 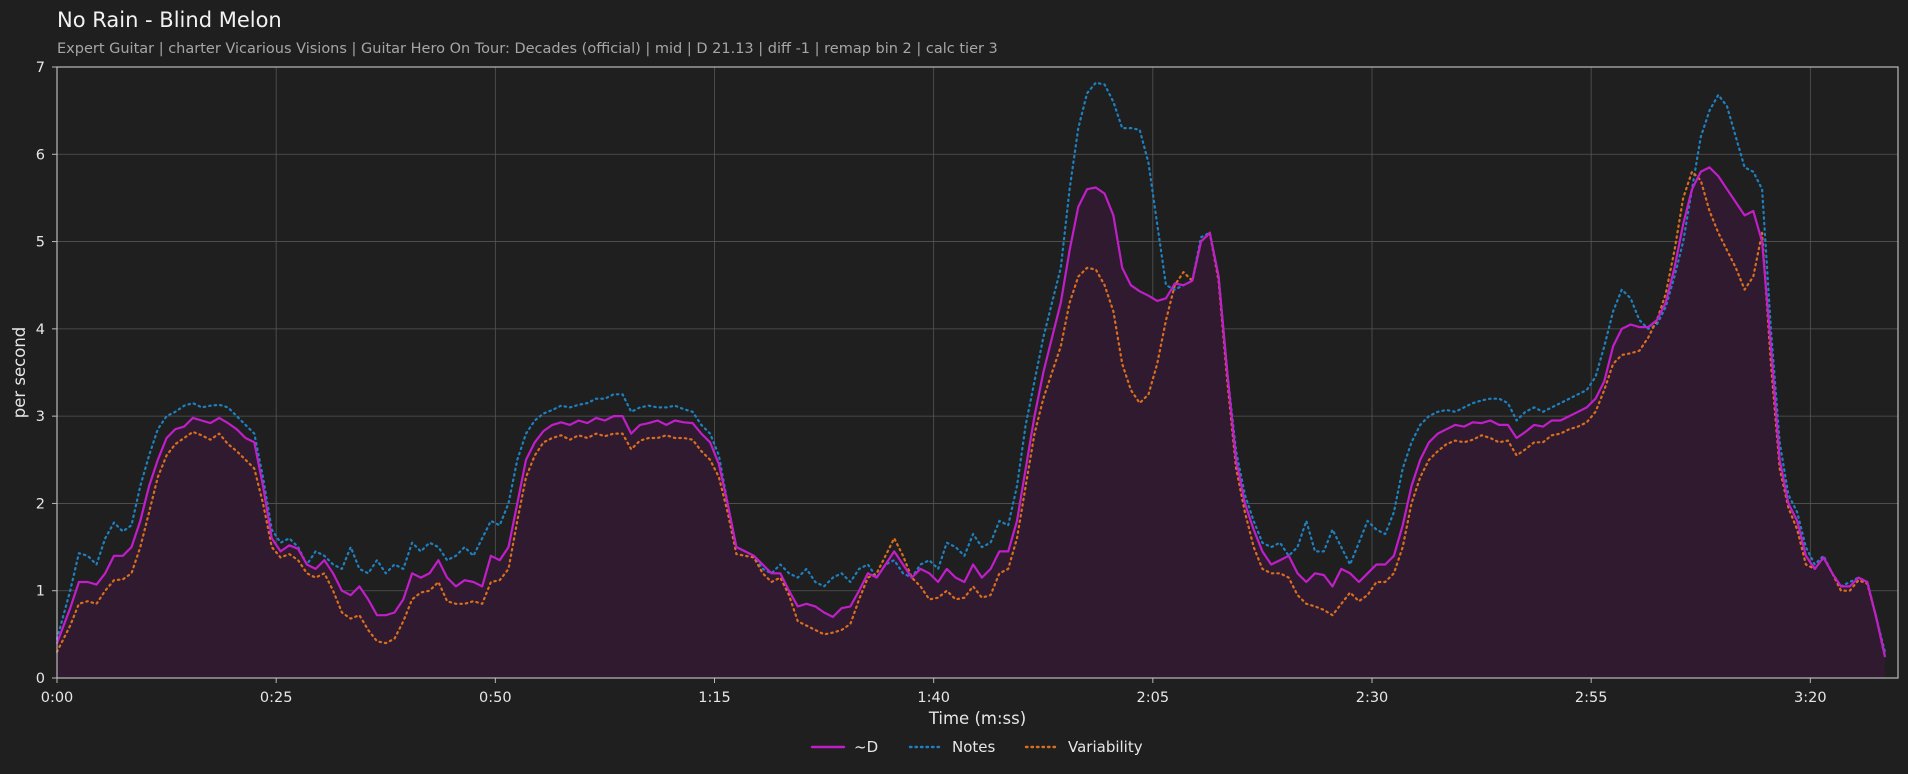 What do you see at coordinates (40, 155) in the screenshot?
I see `y-tick-label: 6` at bounding box center [40, 155].